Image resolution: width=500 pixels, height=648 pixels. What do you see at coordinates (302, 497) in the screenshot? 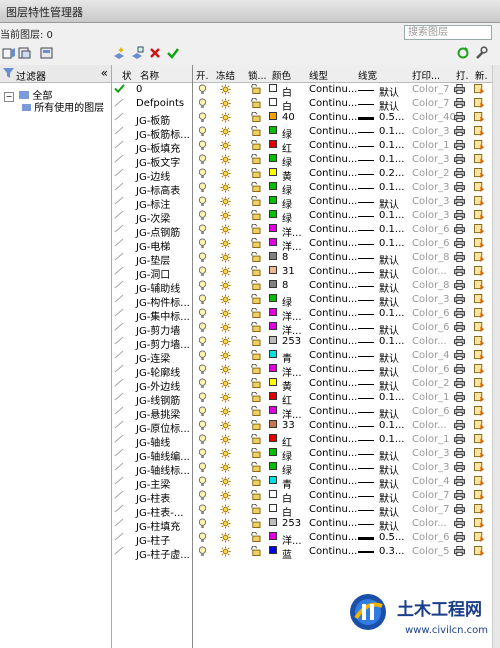
I see `table-row: JG-柱表白 Continu... 默认 Color_7` at bounding box center [302, 497].